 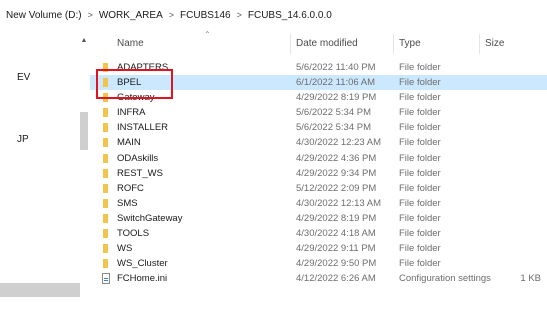 I want to click on scroll-up-arrow-icon: ▲, so click(x=84, y=41).